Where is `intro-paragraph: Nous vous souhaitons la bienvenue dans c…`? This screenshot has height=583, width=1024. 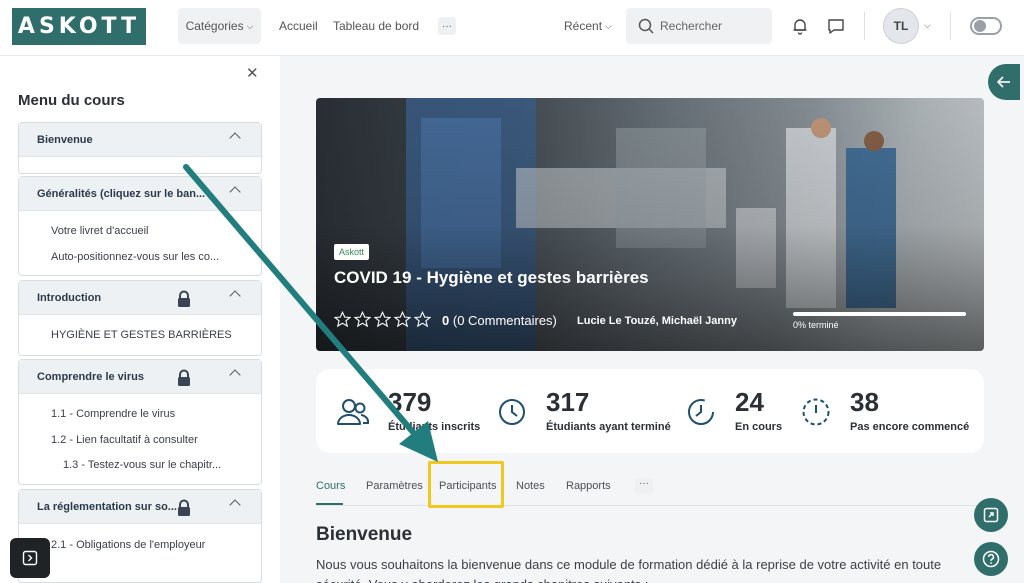
intro-paragraph: Nous vous souhaitons la bienvenue dans c… is located at coordinates (629, 570).